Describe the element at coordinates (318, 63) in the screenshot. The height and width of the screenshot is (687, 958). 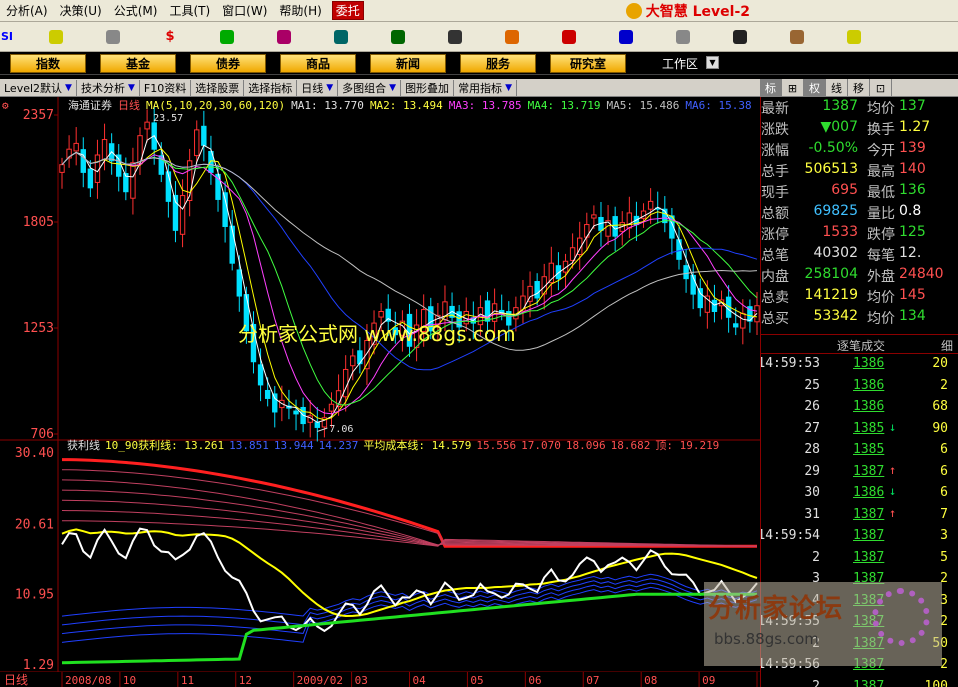
I see `tab-3: 商品` at that location.